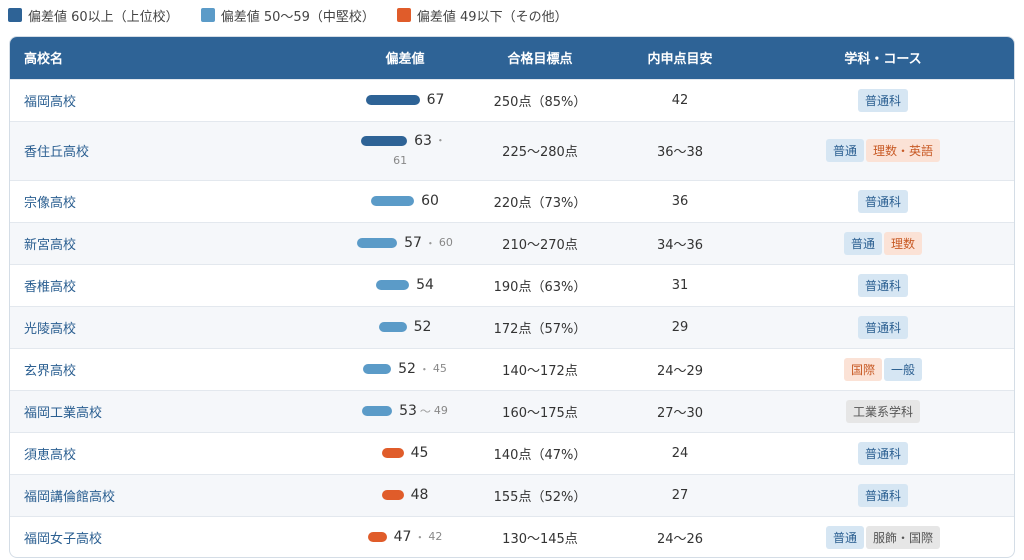 The height and width of the screenshot is (560, 1024). I want to click on deviation-value-group: 52 ・ 45, so click(405, 369).